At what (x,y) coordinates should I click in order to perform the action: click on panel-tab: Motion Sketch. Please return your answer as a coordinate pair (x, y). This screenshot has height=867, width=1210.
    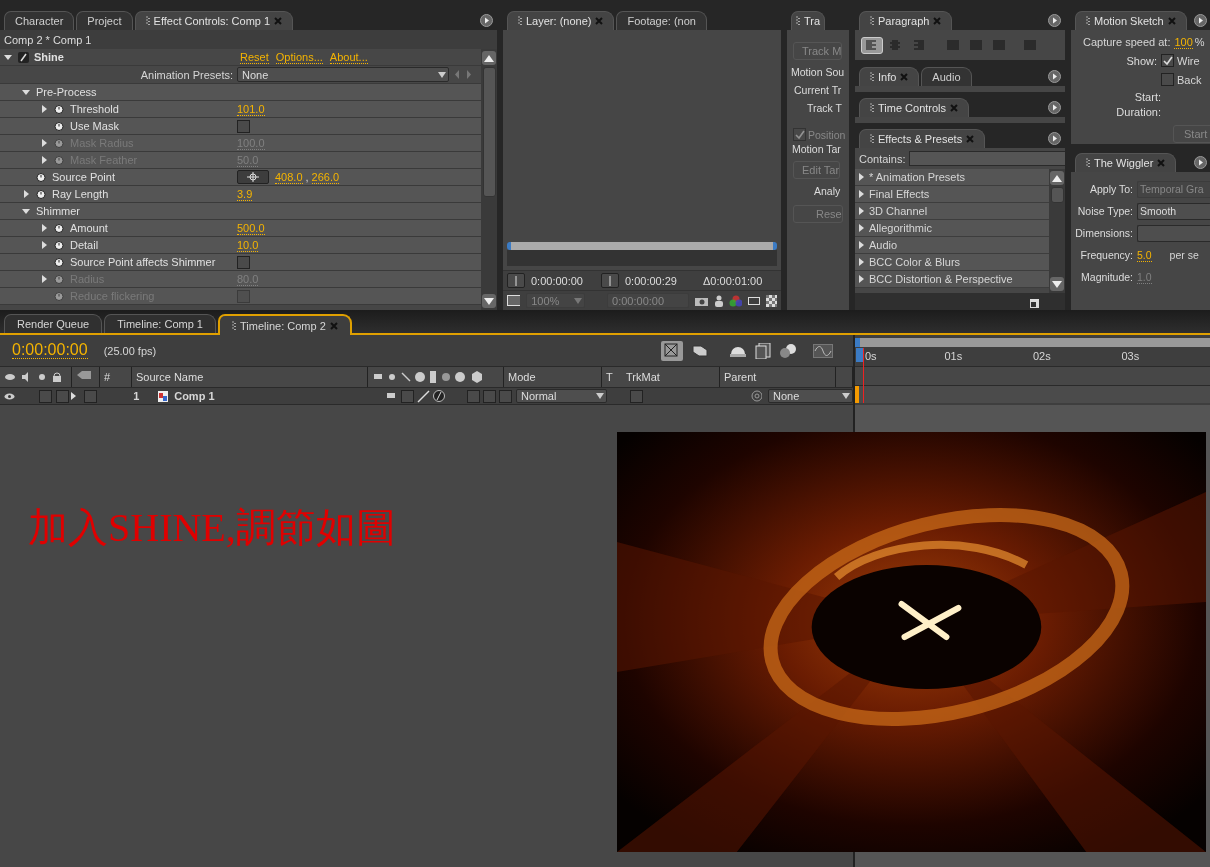
    Looking at the image, I should click on (1131, 20).